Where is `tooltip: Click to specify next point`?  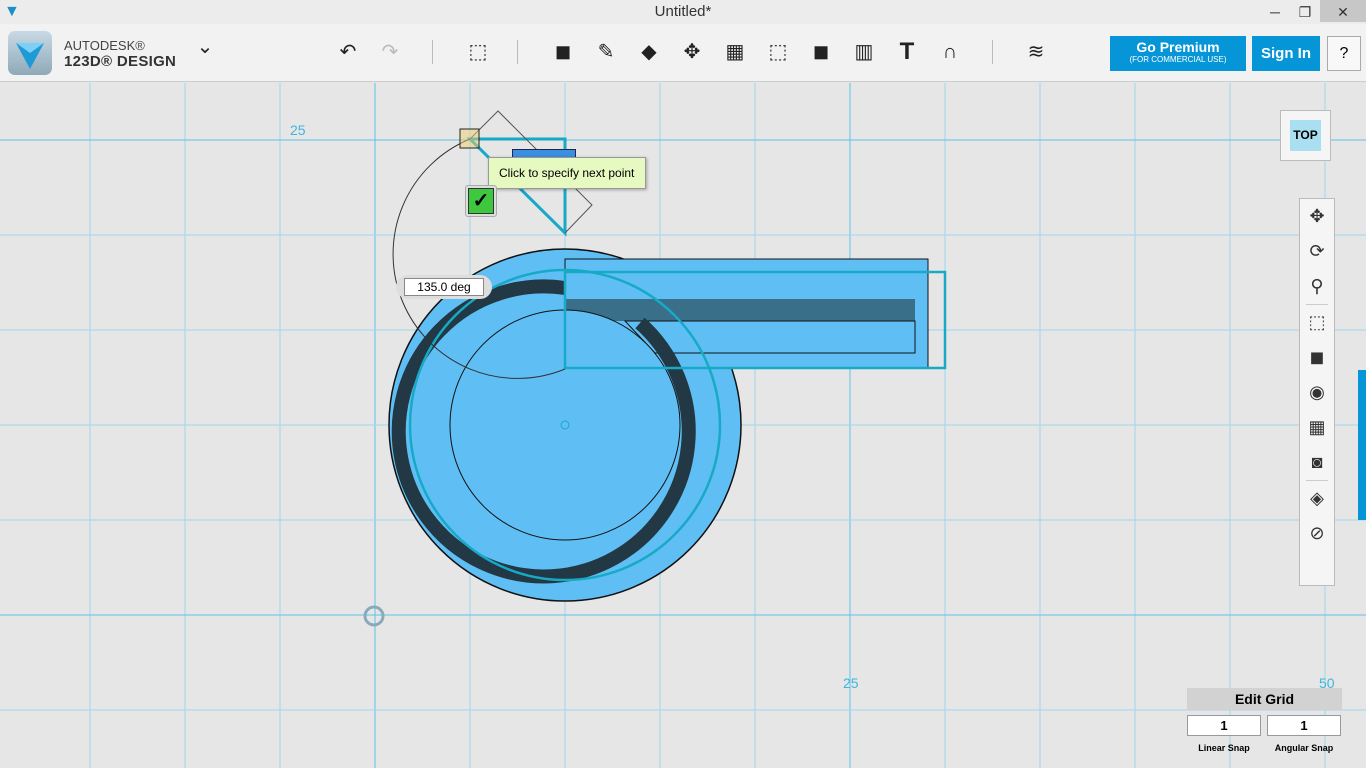 tooltip: Click to specify next point is located at coordinates (567, 173).